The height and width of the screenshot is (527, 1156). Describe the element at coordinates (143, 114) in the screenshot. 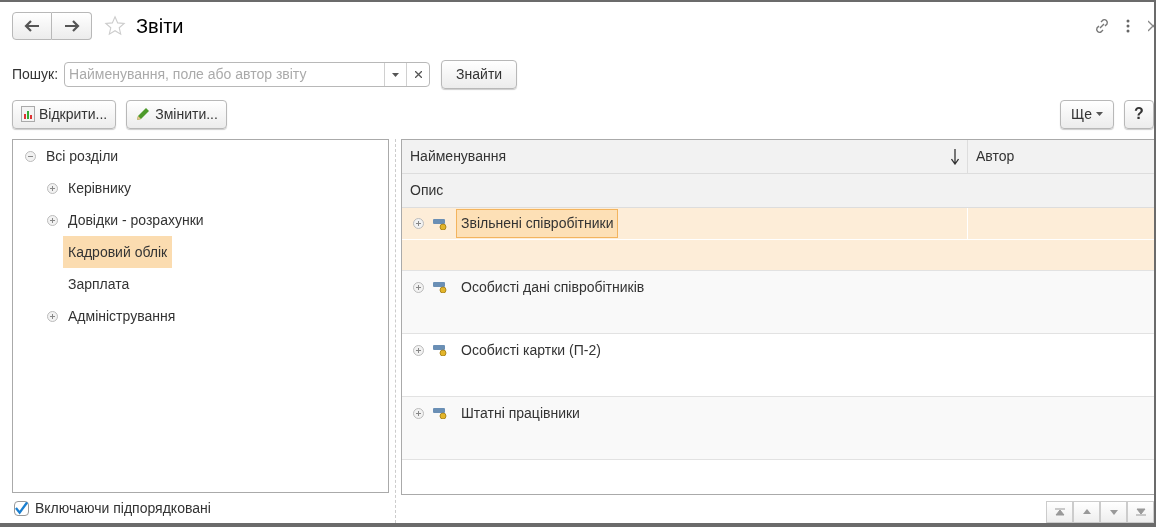

I see `pencil-icon` at that location.